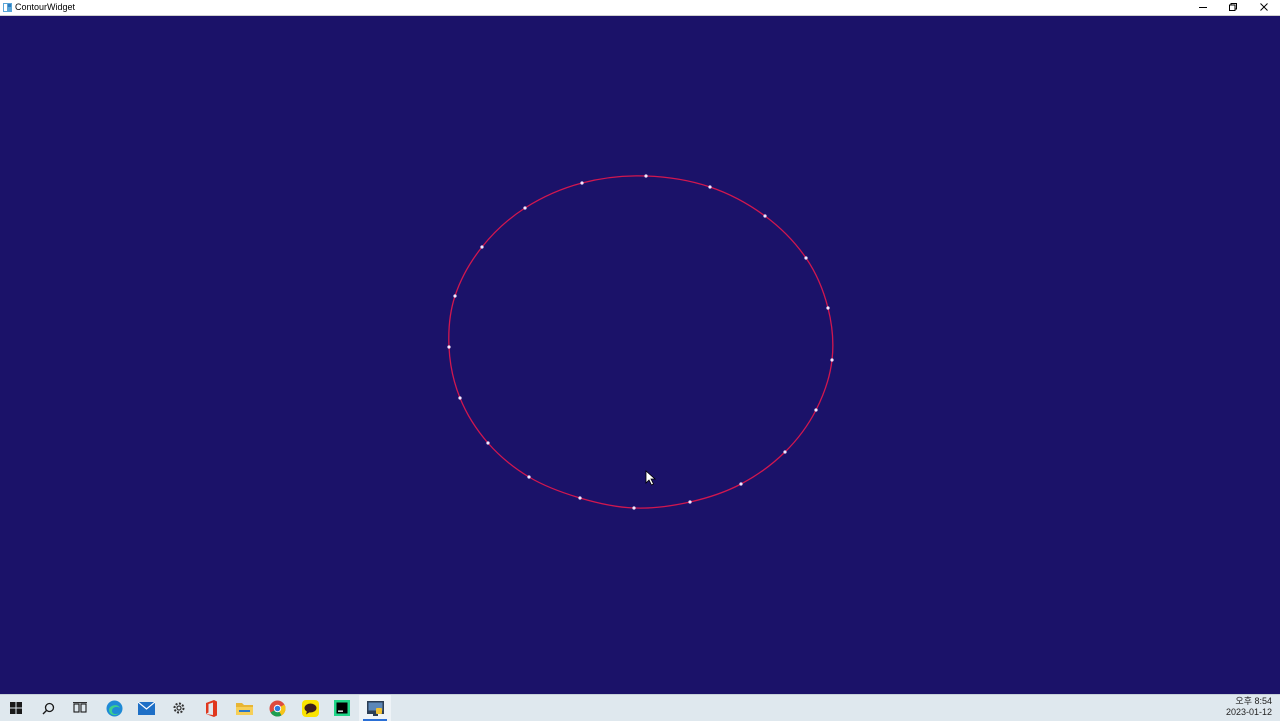  I want to click on taskbar-kakaotalk, so click(310, 708).